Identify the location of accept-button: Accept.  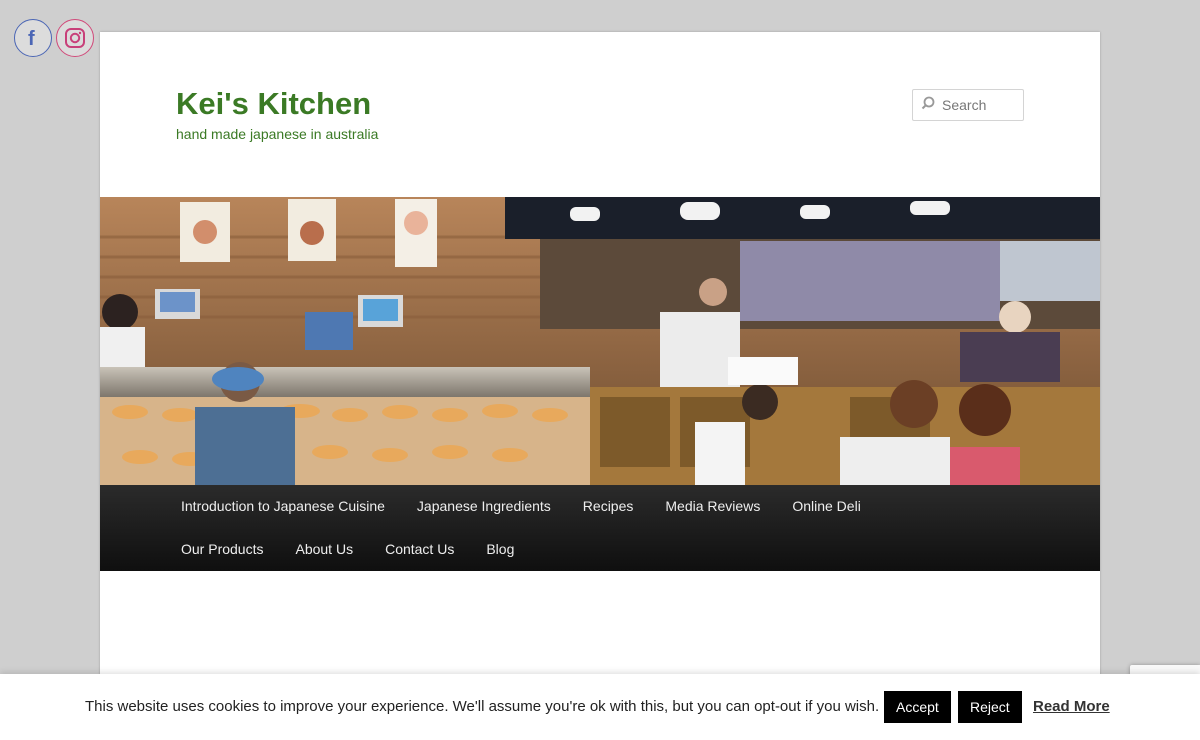
(917, 707).